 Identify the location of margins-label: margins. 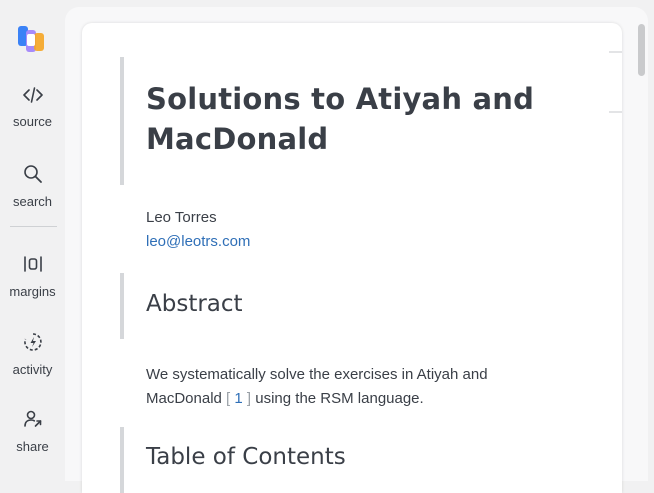
(32, 291).